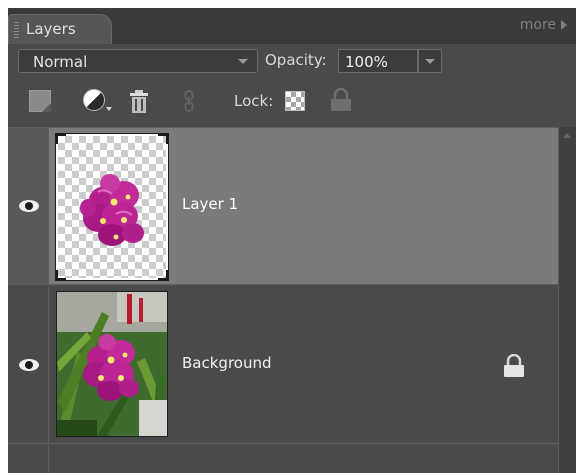  Describe the element at coordinates (112, 210) in the screenshot. I see `orchid-image` at that location.